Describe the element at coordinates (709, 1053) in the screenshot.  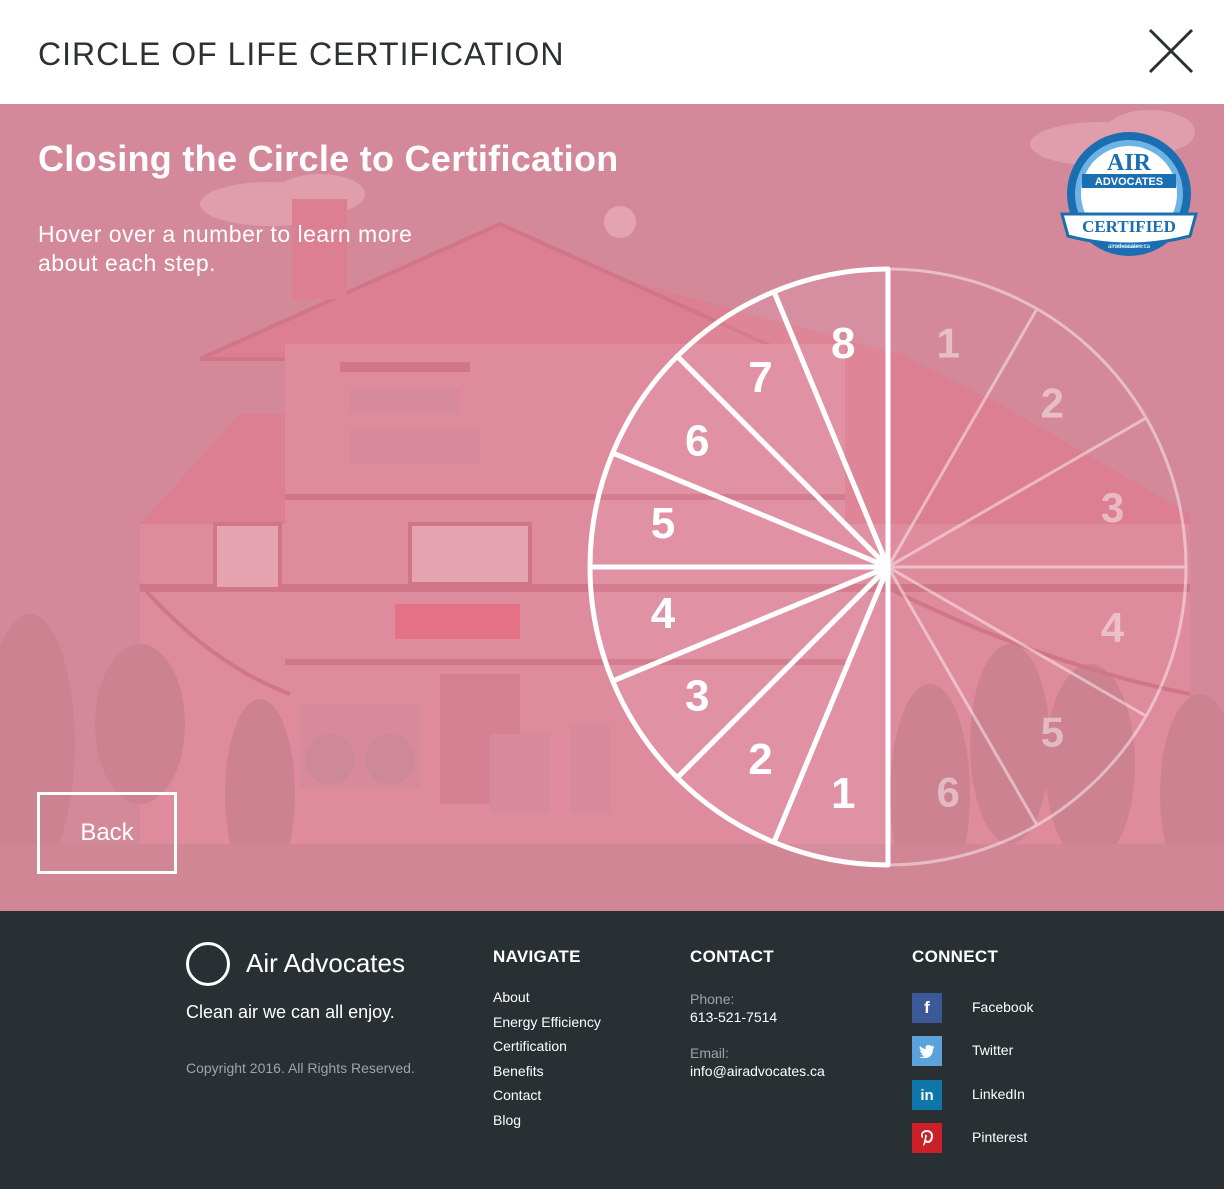
I see `email-label: Email:` at that location.